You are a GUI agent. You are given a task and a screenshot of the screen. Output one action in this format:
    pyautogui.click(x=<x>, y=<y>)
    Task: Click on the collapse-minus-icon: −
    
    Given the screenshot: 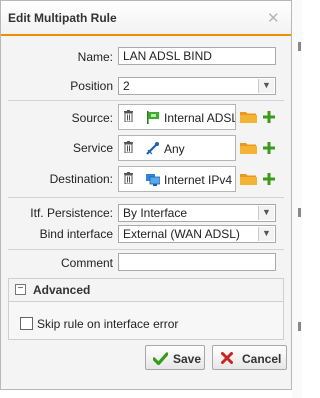 What is the action you would take?
    pyautogui.click(x=20, y=289)
    